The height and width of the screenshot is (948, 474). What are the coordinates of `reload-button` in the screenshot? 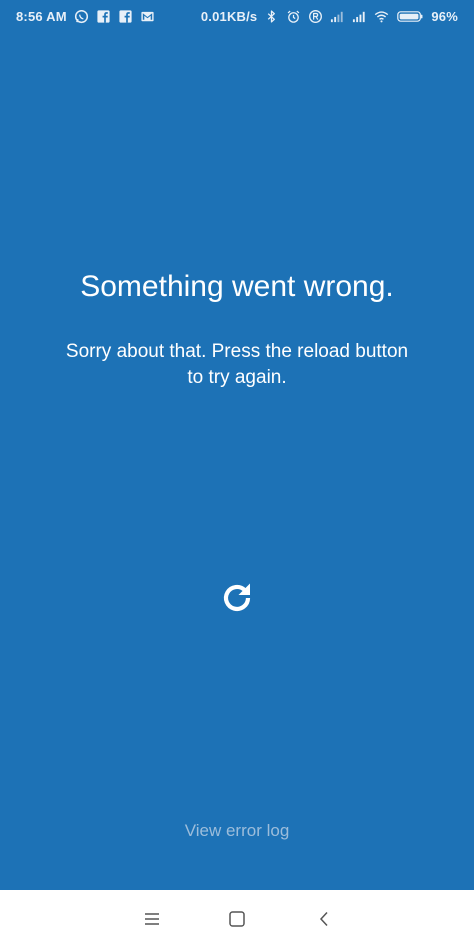 It's located at (237, 598).